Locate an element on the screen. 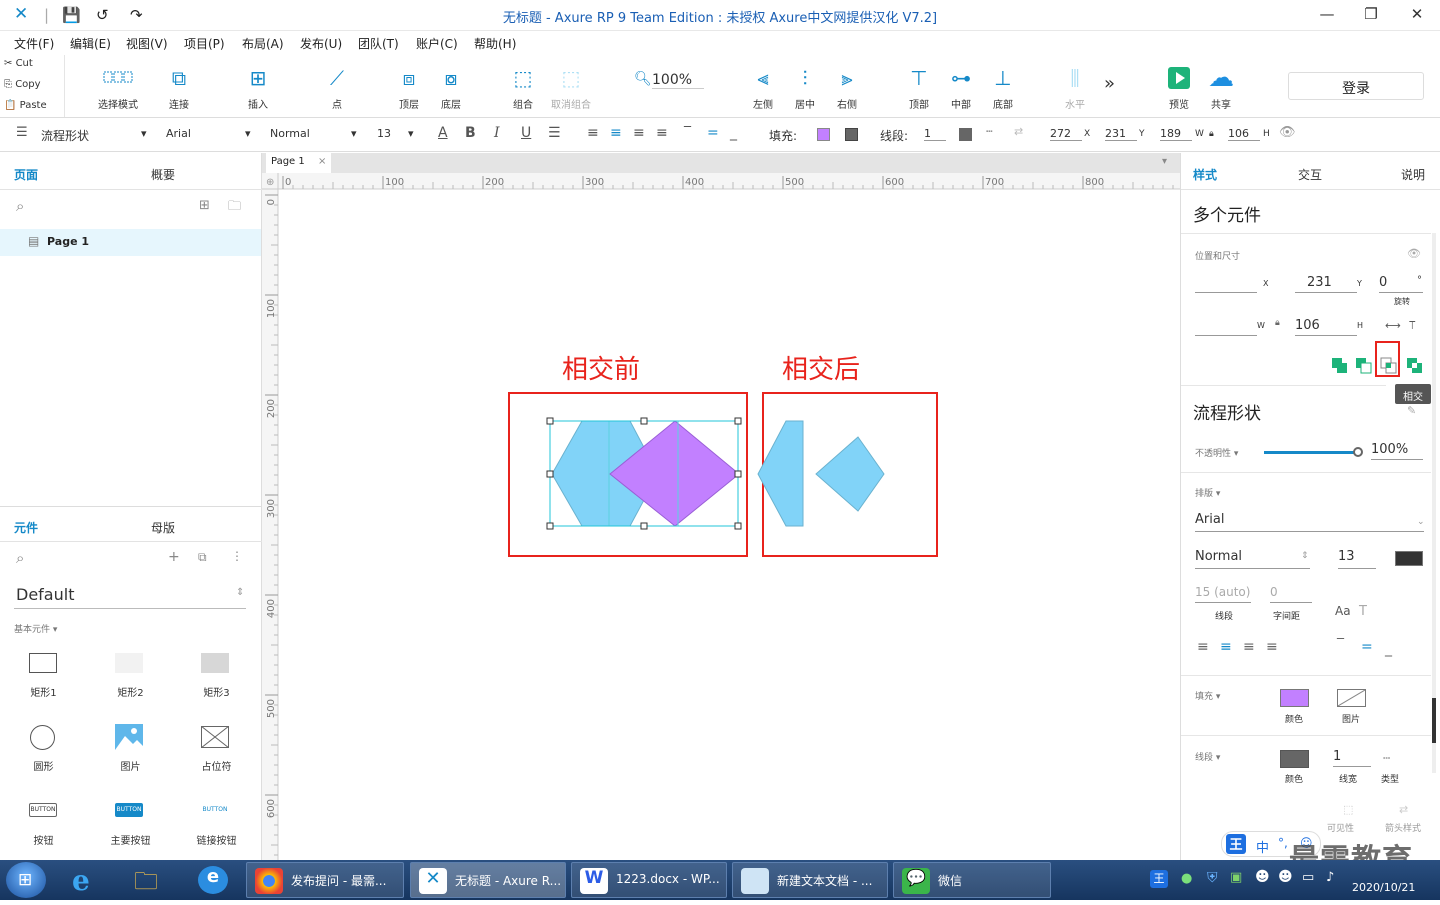 This screenshot has width=1440, height=905. rectangle2-widget-icon is located at coordinates (129, 663).